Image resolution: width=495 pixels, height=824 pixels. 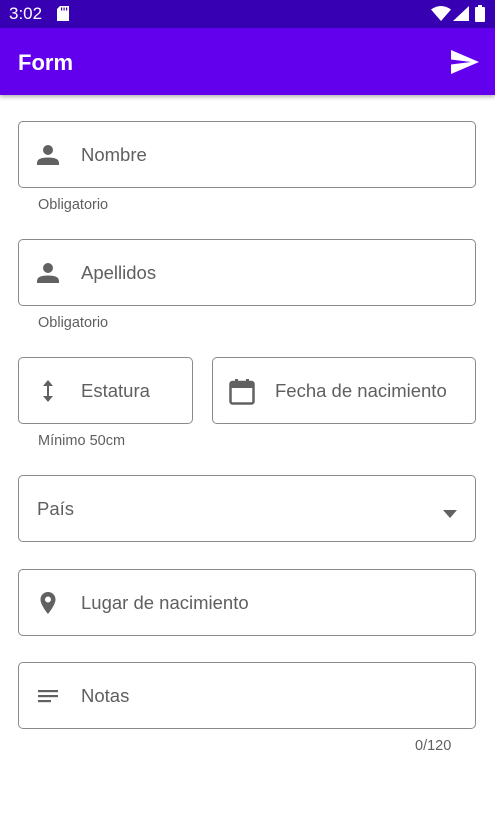 I want to click on estatura-helper: Mínimo 50cm, so click(x=82, y=441).